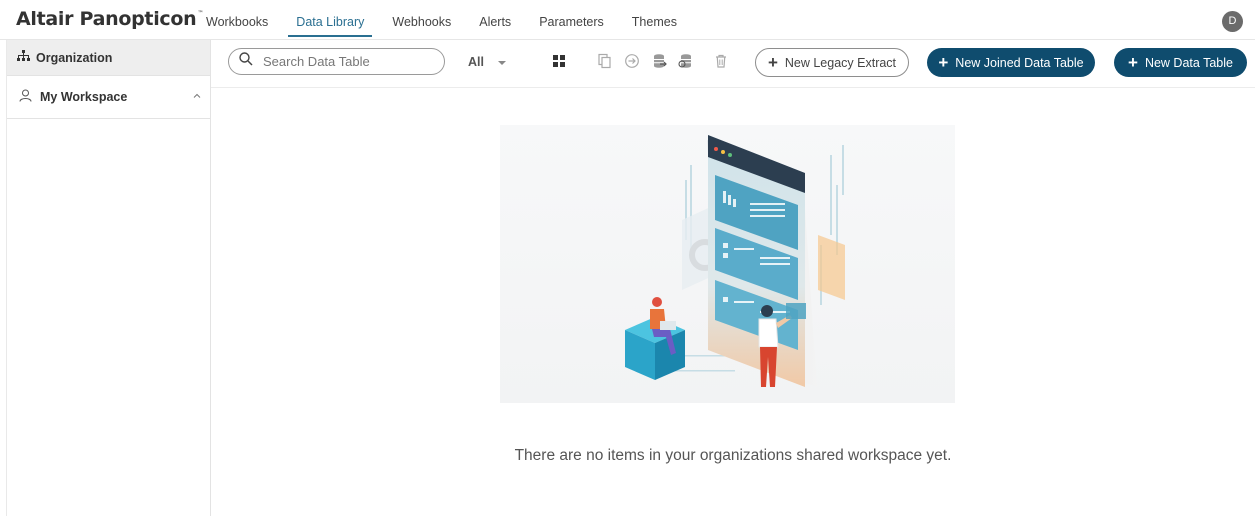 The height and width of the screenshot is (516, 1255). I want to click on button-label: New Legacy Extract, so click(840, 62).